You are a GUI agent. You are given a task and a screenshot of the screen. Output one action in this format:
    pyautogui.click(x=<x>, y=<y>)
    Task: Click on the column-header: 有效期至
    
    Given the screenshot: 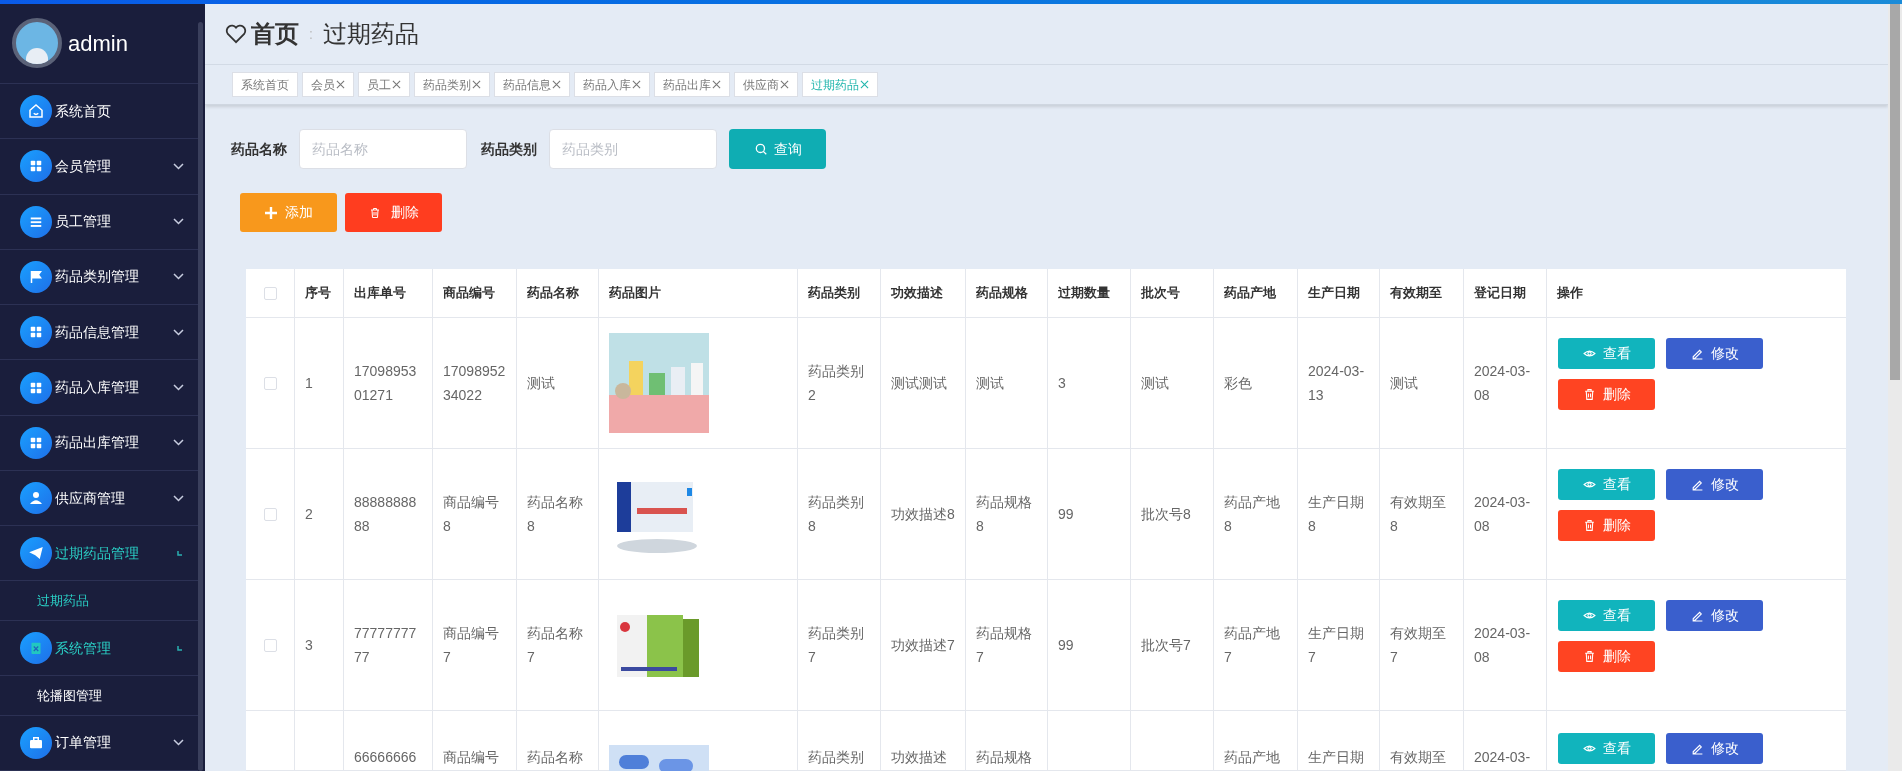 What is the action you would take?
    pyautogui.click(x=1416, y=293)
    